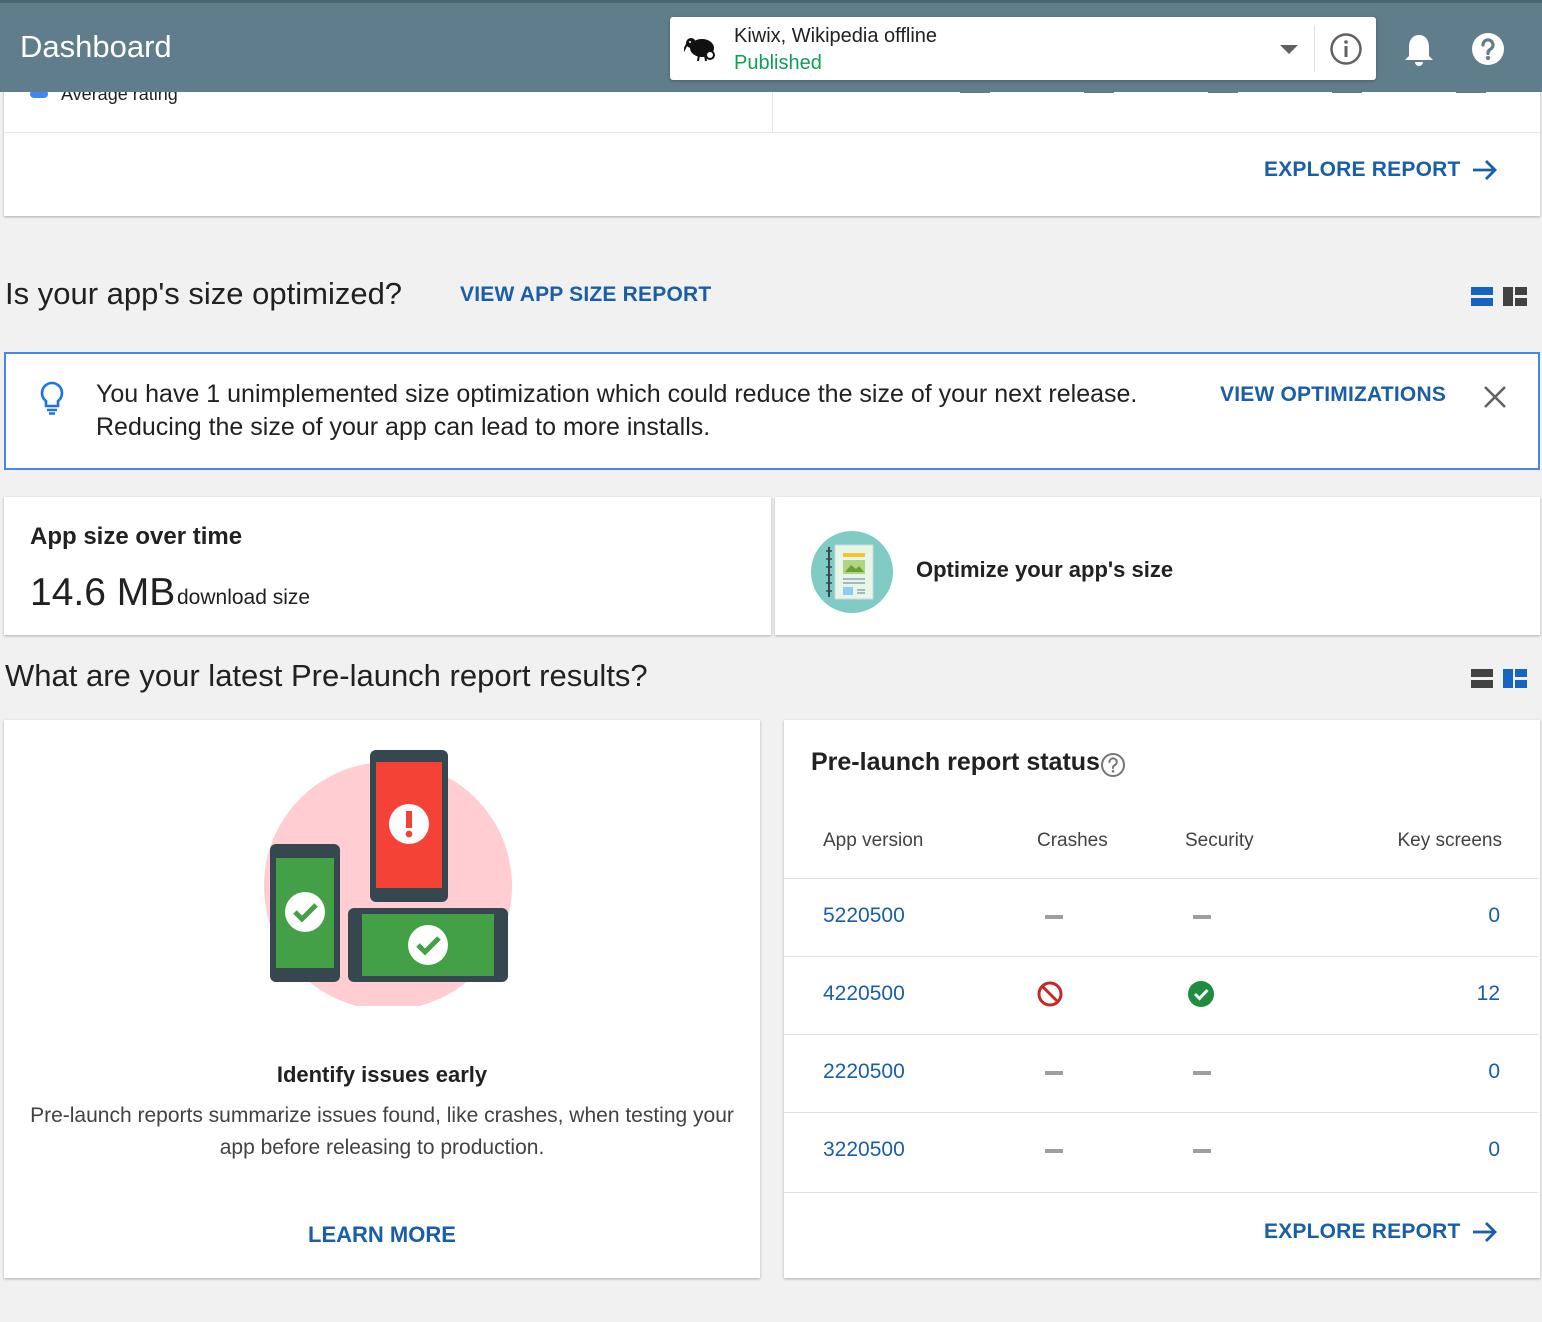 This screenshot has height=1322, width=1542. I want to click on view-app-size-report-link: VIEW APP SIZE REPORT, so click(585, 295).